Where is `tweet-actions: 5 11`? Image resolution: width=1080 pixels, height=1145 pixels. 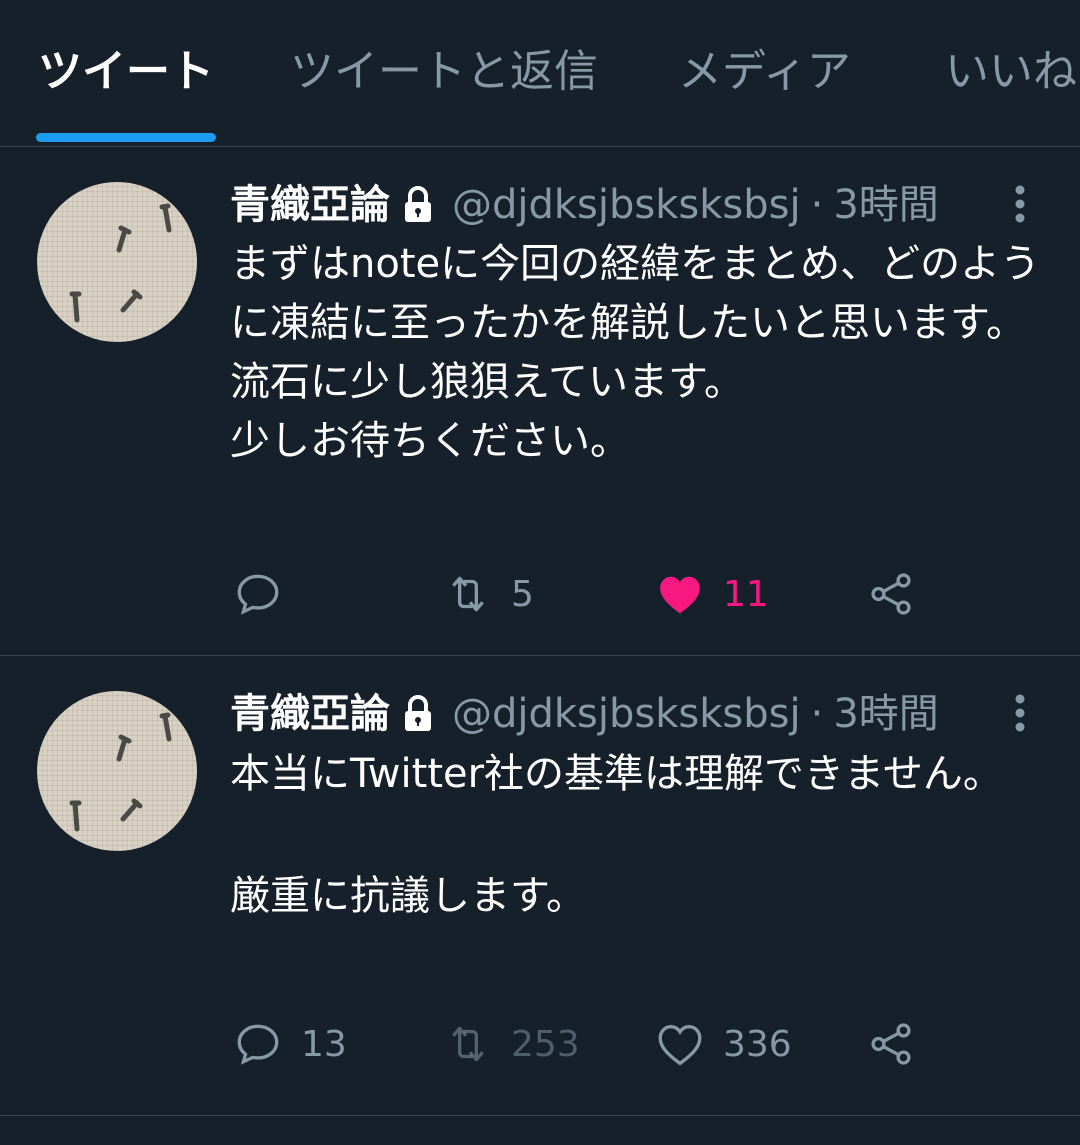
tweet-actions: 5 11 is located at coordinates (540, 594).